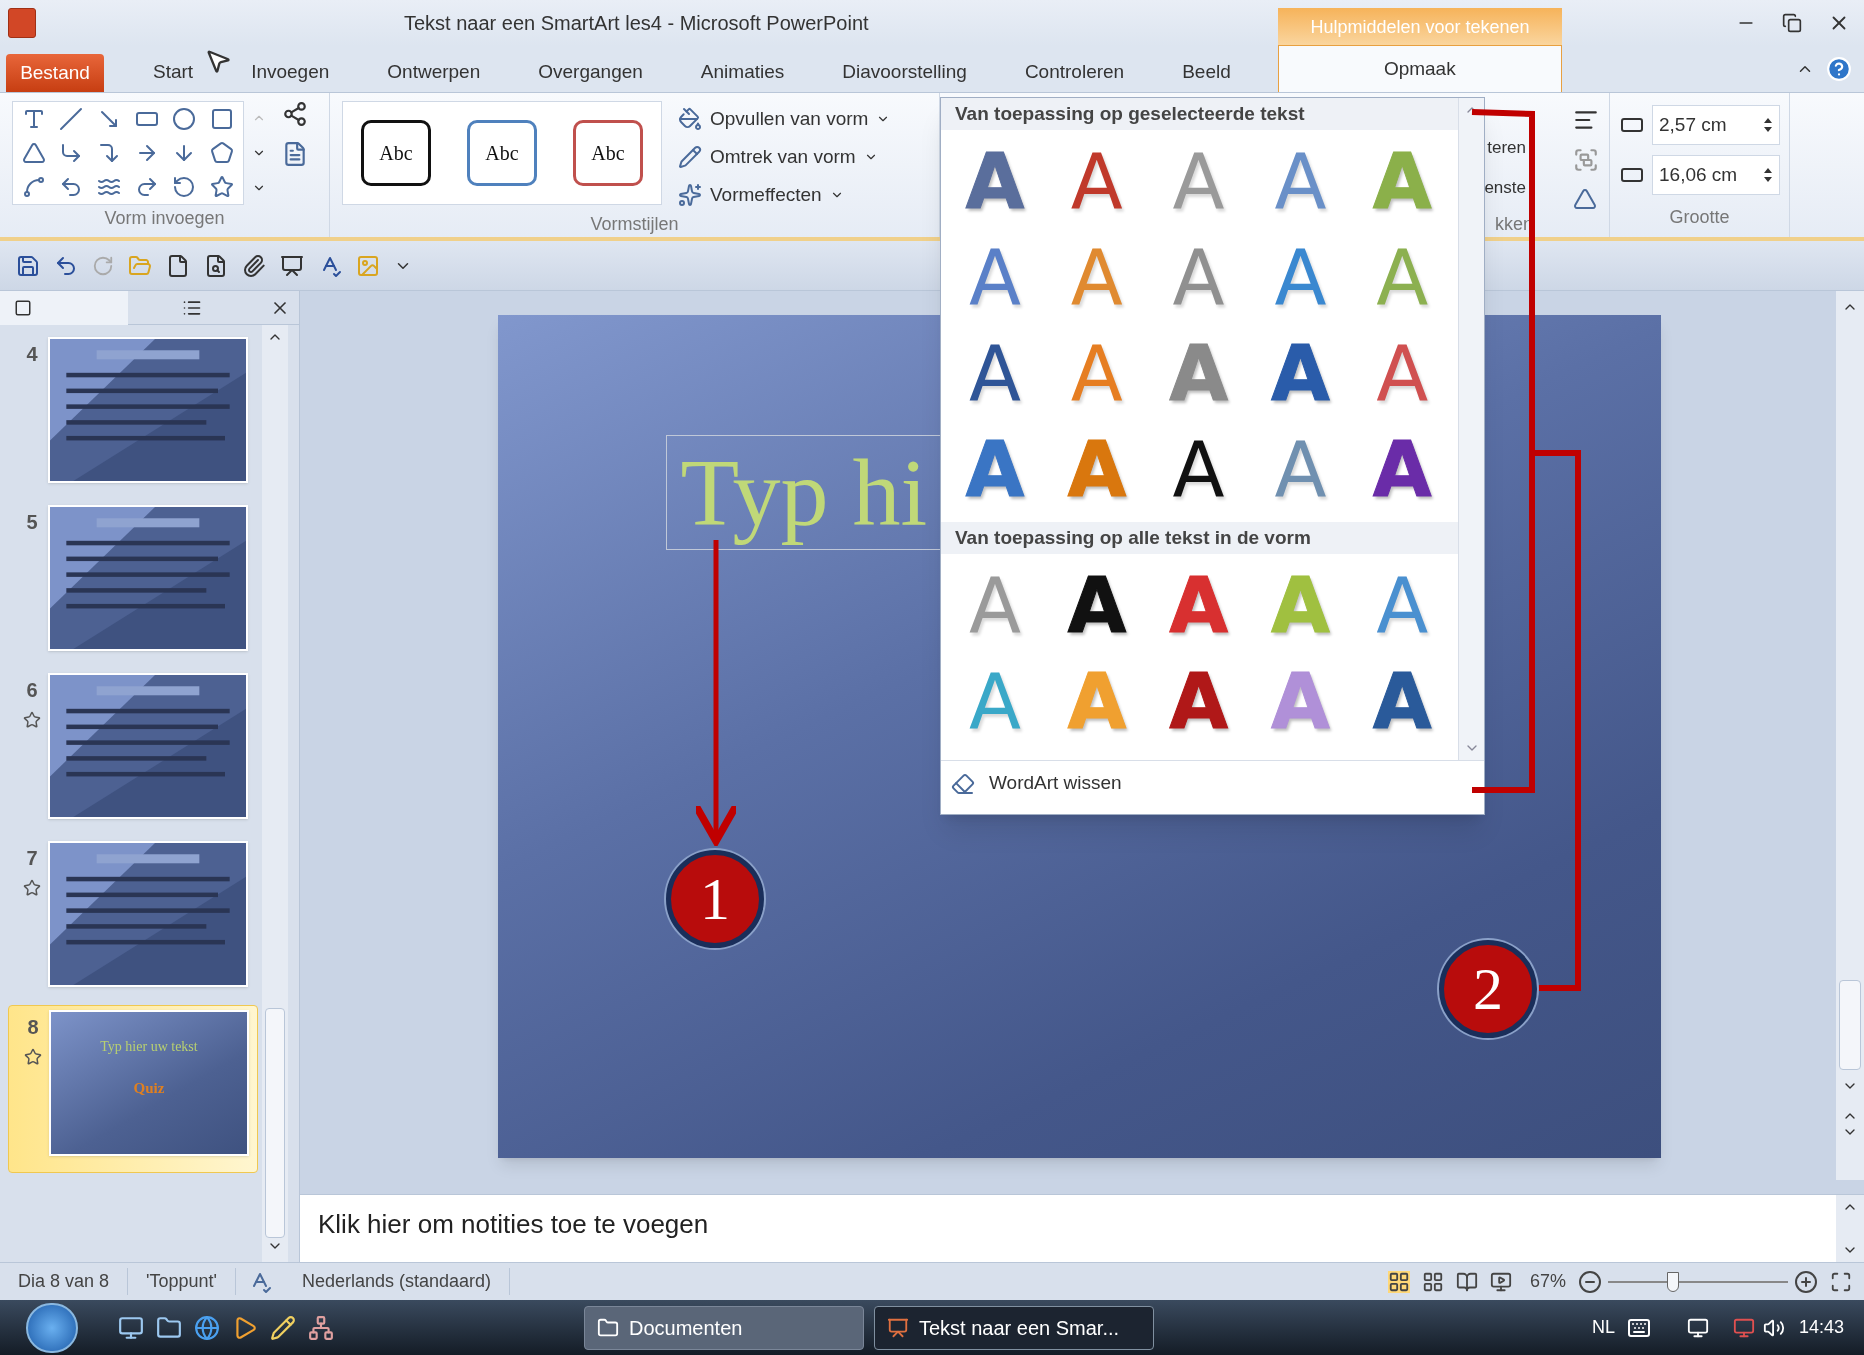  What do you see at coordinates (149, 1047) in the screenshot?
I see `thumbnail-title: Typ hier uw tekst` at bounding box center [149, 1047].